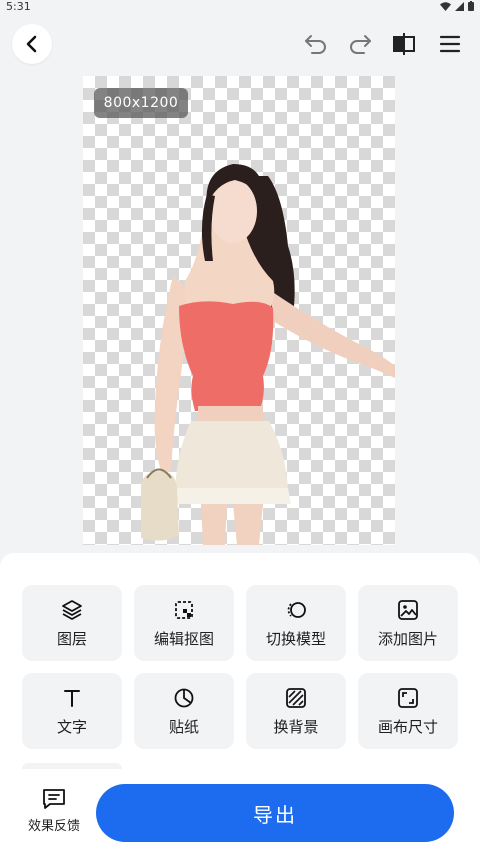 Image resolution: width=480 pixels, height=855 pixels. Describe the element at coordinates (54, 799) in the screenshot. I see `feedback-icon` at that location.